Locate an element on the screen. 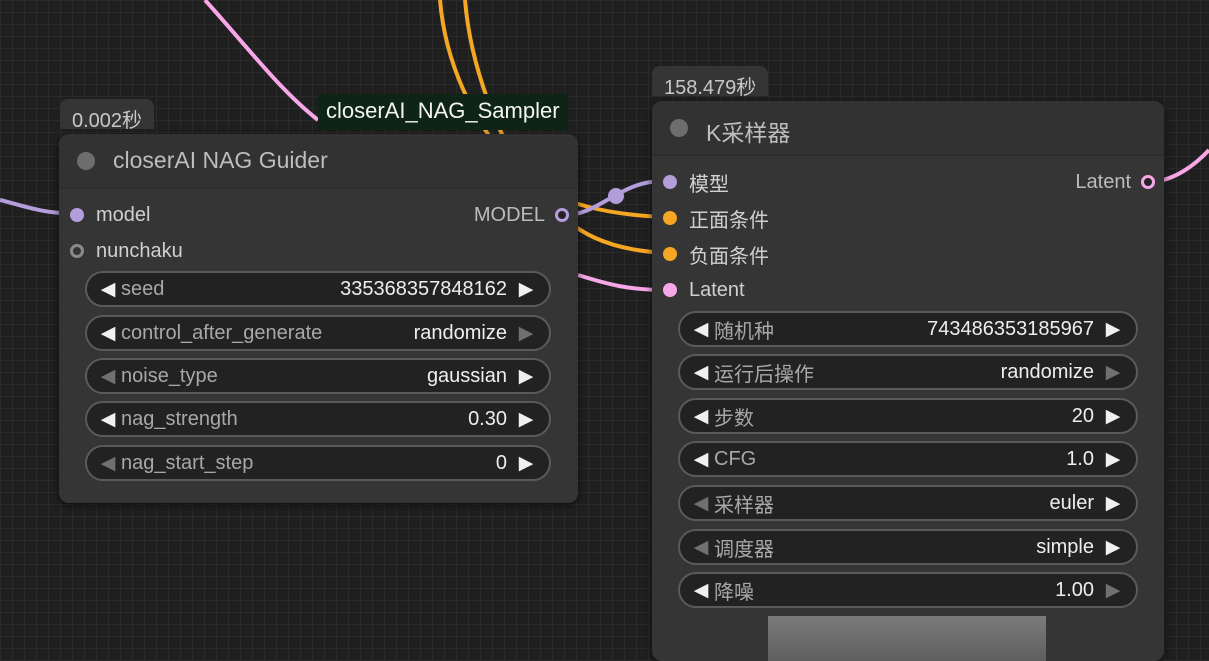 The width and height of the screenshot is (1209, 661). model-wire-left is located at coordinates (31, 206).